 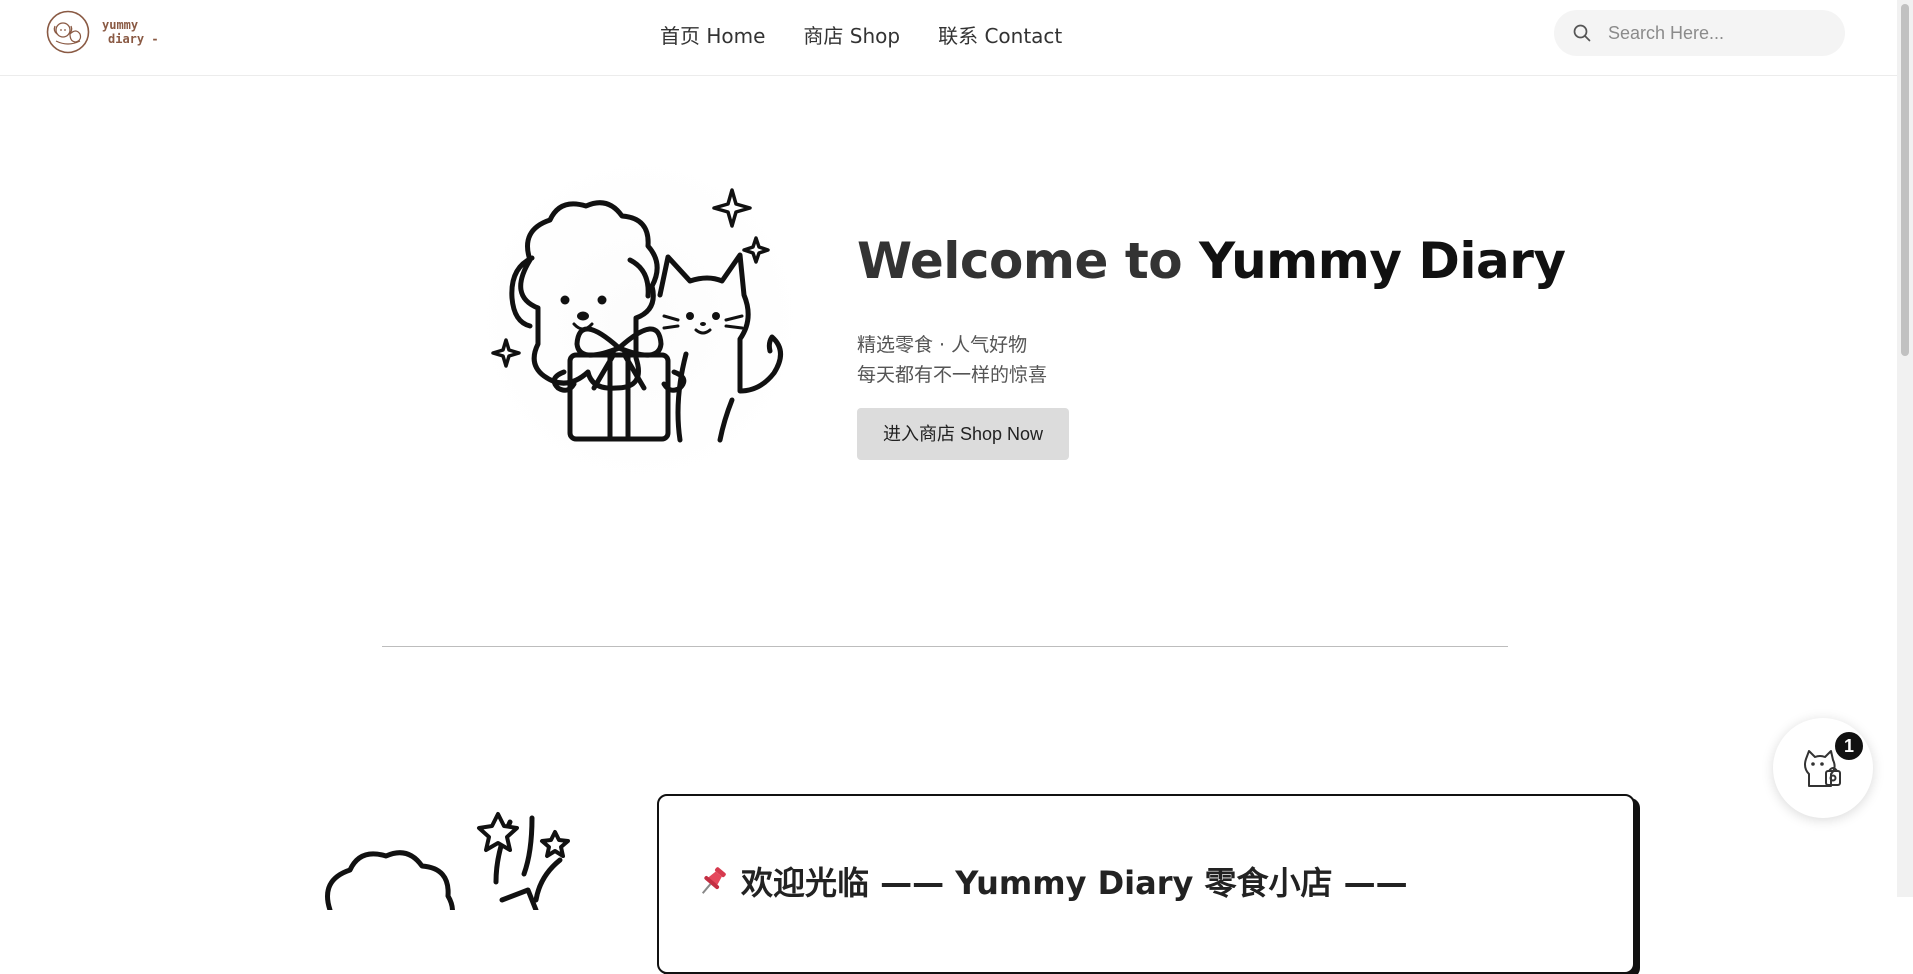 I want to click on site-logo: yummy diary -, so click(x=102, y=32).